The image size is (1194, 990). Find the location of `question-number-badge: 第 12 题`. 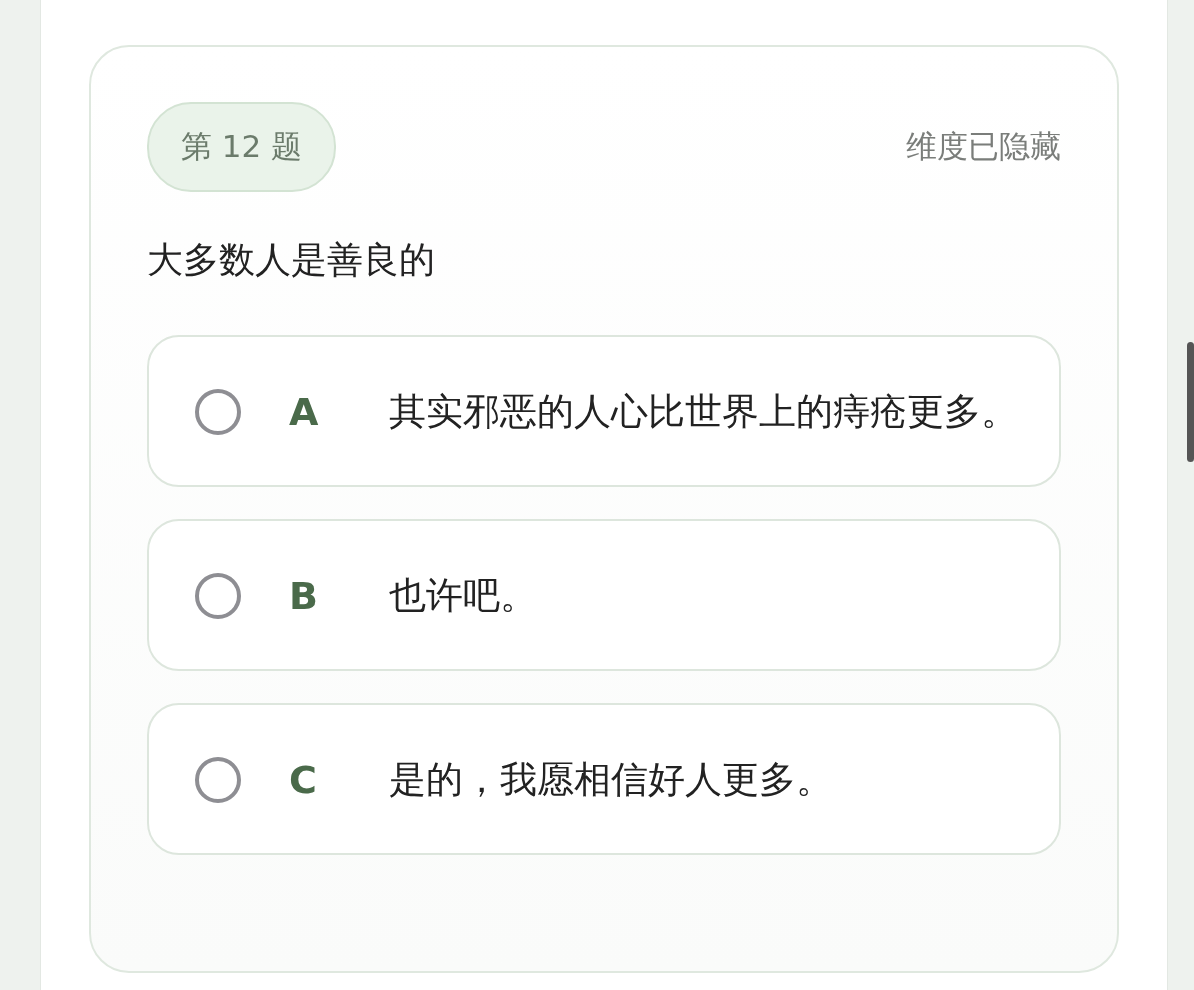

question-number-badge: 第 12 题 is located at coordinates (242, 147).